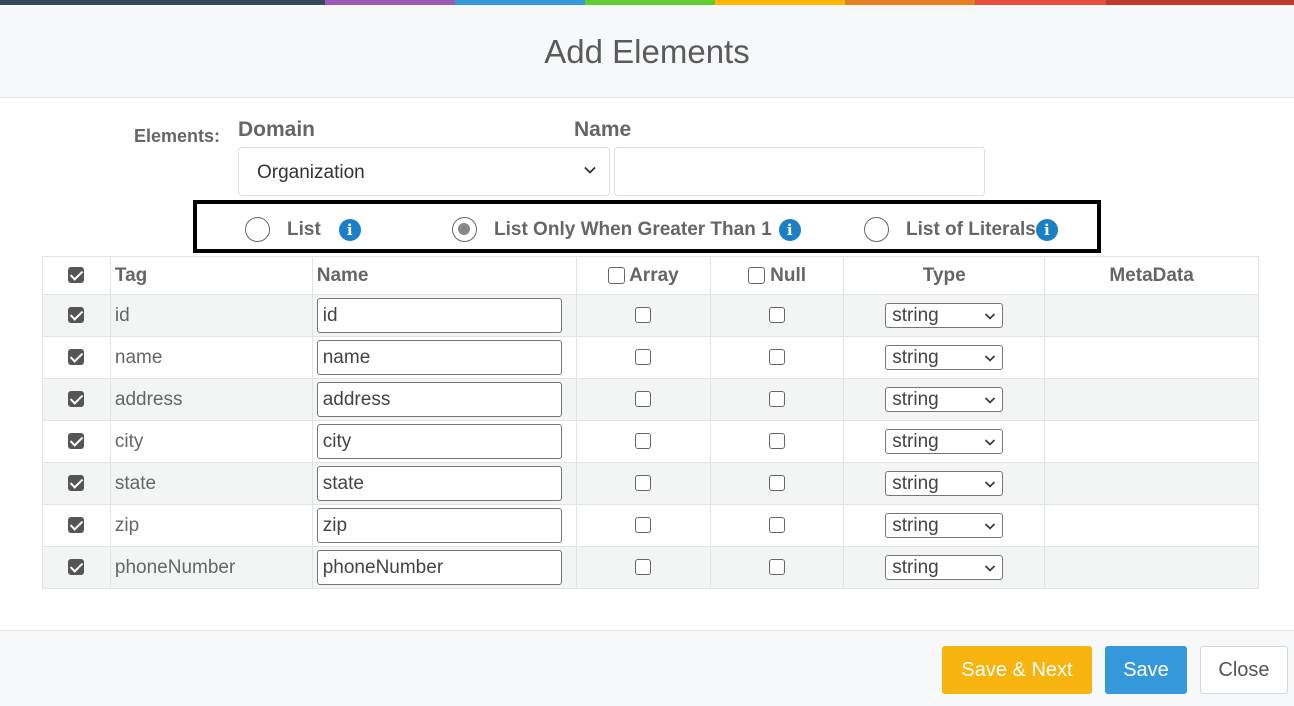  Describe the element at coordinates (257, 229) in the screenshot. I see `radio-list-button` at that location.